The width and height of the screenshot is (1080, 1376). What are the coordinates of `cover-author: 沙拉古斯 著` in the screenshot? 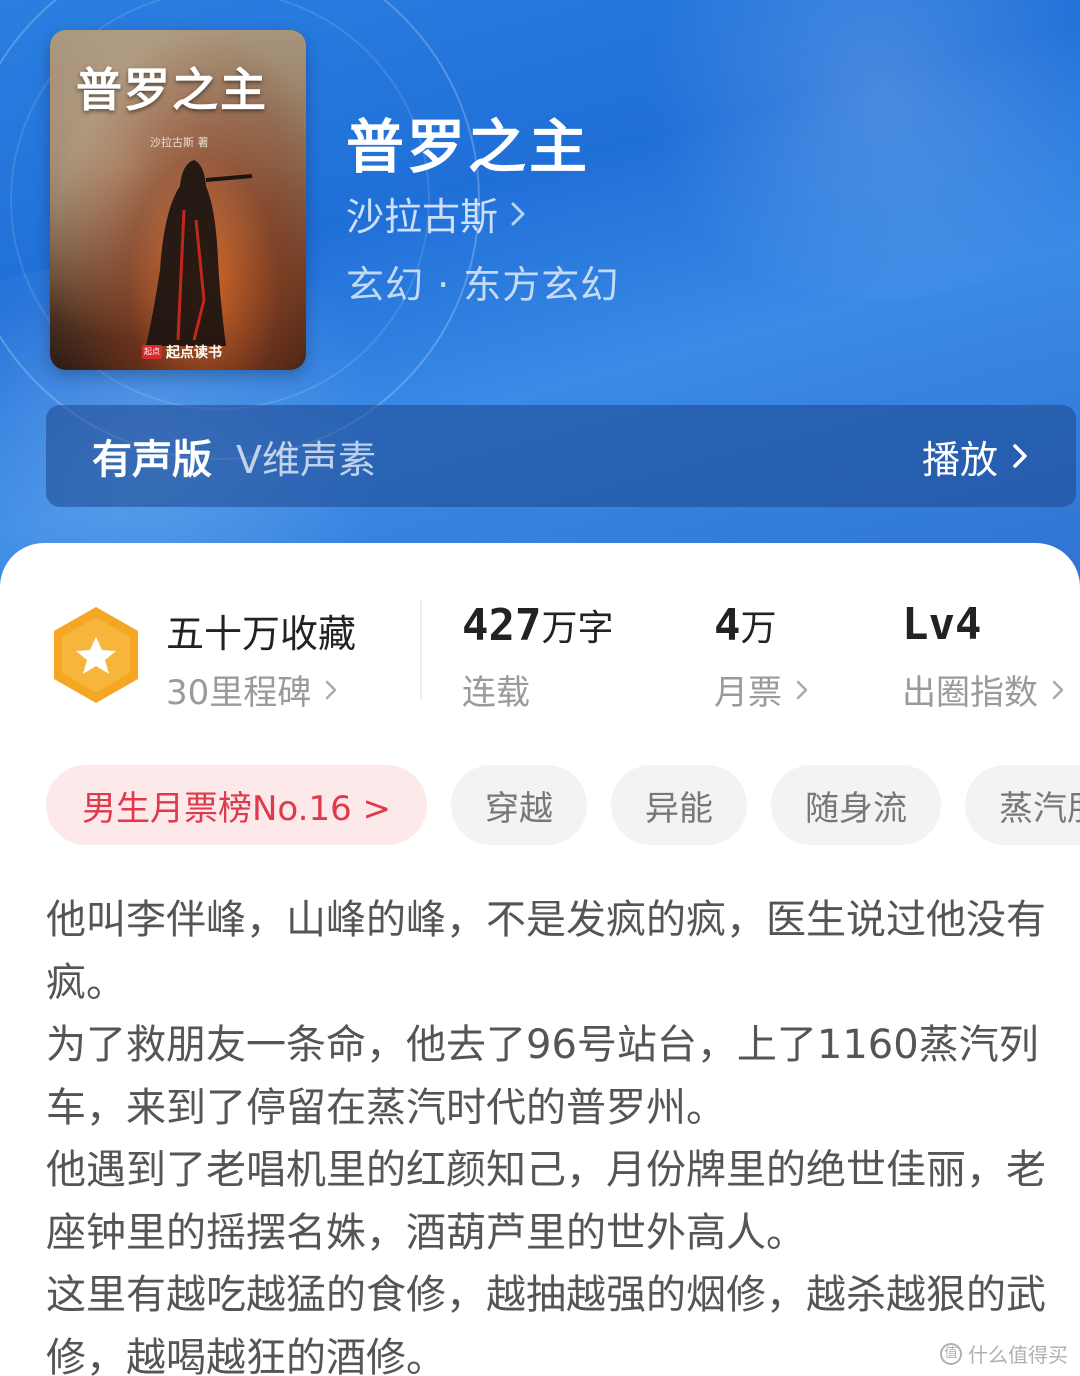 It's located at (179, 142).